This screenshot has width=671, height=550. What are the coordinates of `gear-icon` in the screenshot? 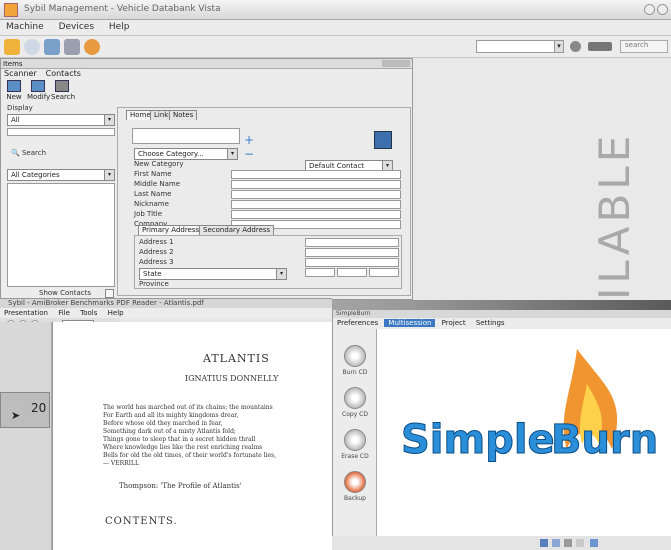 It's located at (575, 46).